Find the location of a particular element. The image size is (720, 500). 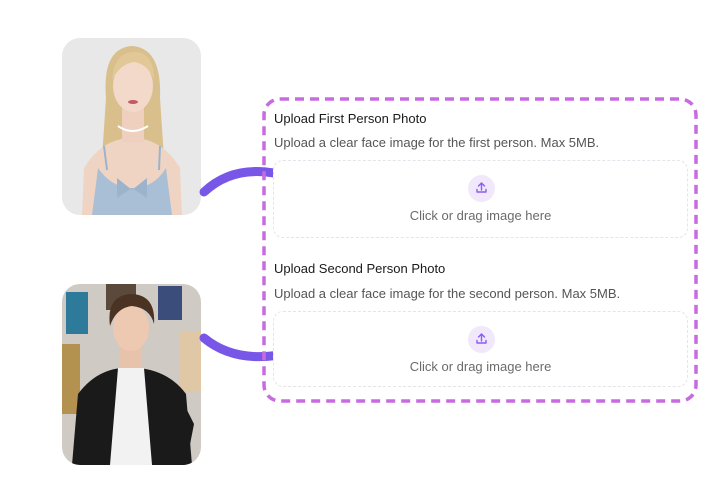

second-upload-title: Upload Second Person Photo is located at coordinates (360, 268).